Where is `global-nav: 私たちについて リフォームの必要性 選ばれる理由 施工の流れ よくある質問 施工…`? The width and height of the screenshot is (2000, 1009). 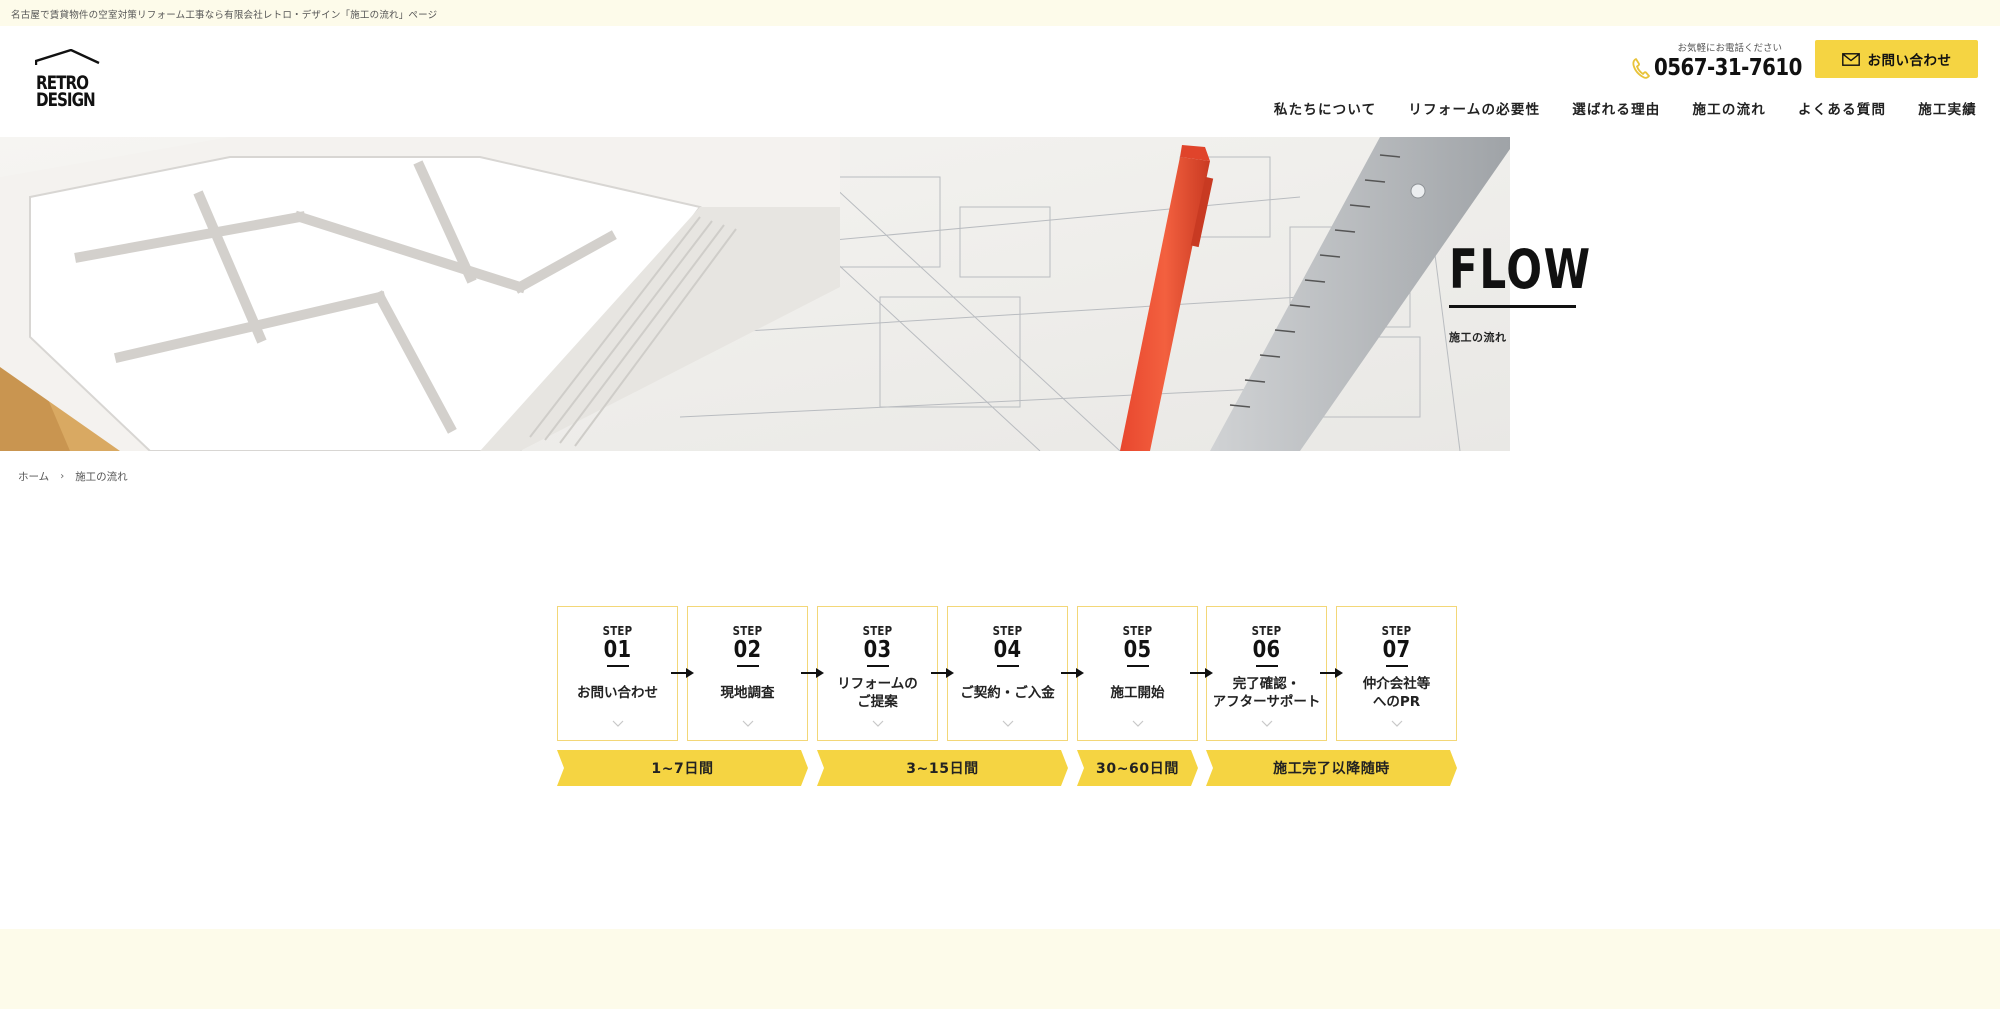
global-nav: 私たちについて リフォームの必要性 選ばれる理由 施工の流れ よくある質問 施工… is located at coordinates (1609, 108).